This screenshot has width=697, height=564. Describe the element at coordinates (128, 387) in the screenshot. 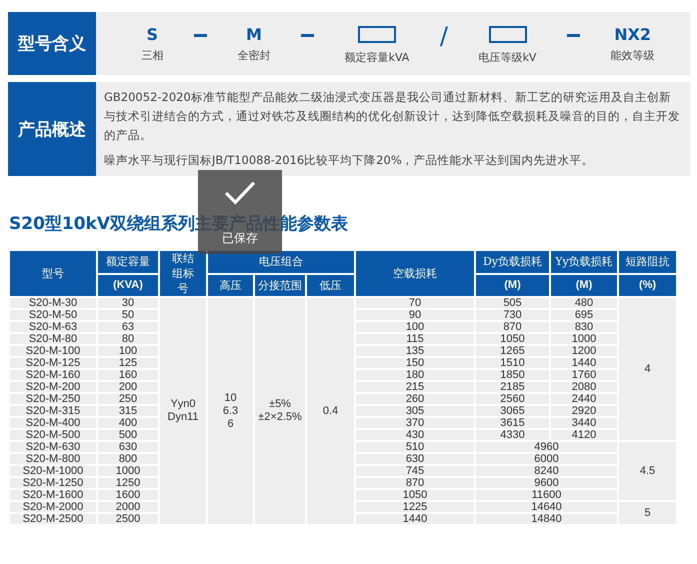

I see `table-cell: 200` at that location.